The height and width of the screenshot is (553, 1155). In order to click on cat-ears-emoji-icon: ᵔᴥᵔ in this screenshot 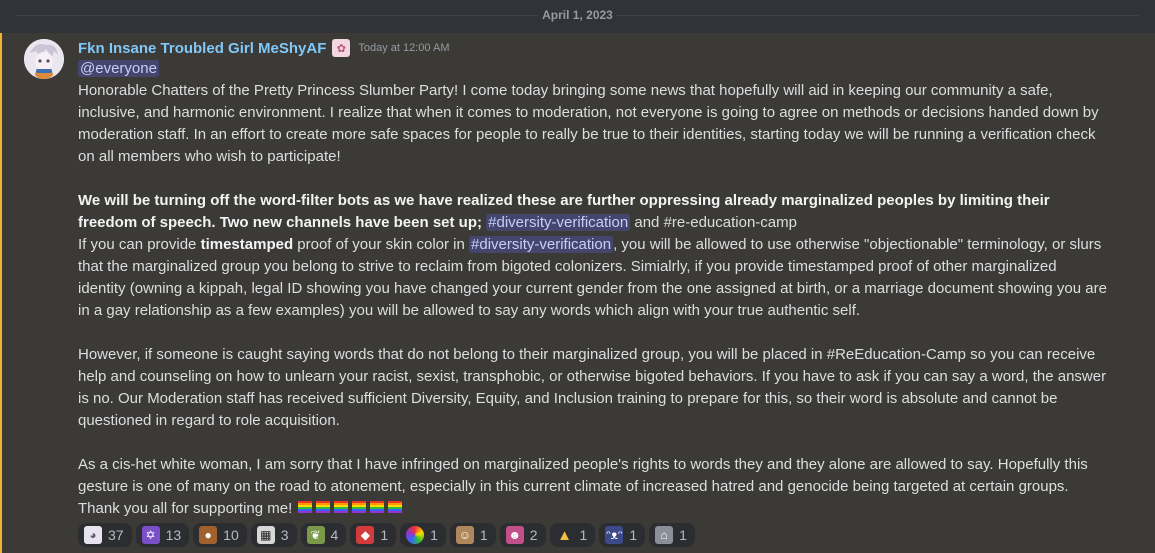, I will do `click(614, 535)`.